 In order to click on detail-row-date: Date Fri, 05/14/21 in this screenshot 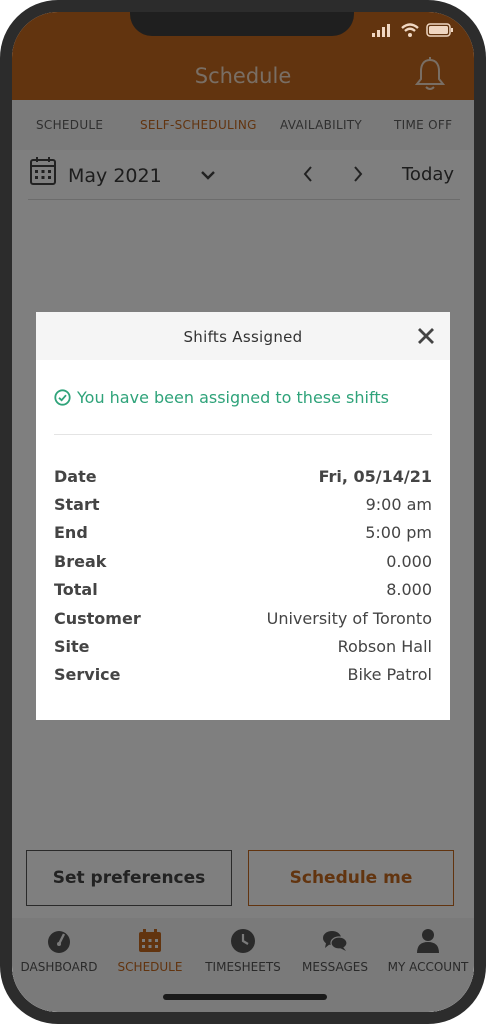, I will do `click(243, 476)`.